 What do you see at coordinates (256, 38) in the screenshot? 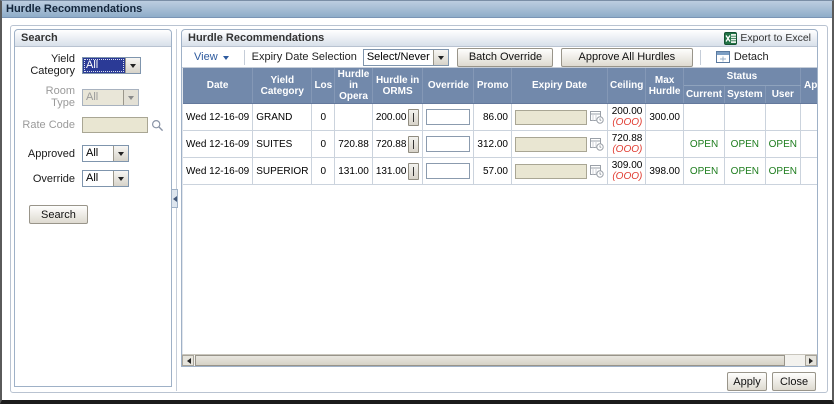
I see `results-panel-title: Hurdle Recommendations` at bounding box center [256, 38].